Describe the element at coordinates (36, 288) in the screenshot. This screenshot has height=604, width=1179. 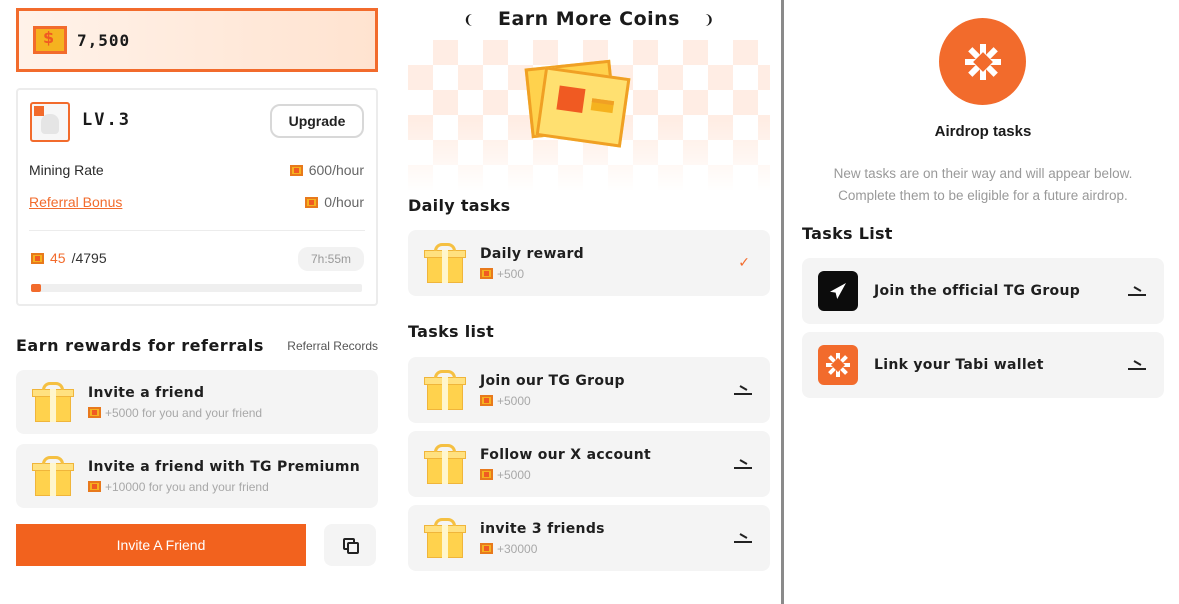
I see `level-progress-fill` at that location.